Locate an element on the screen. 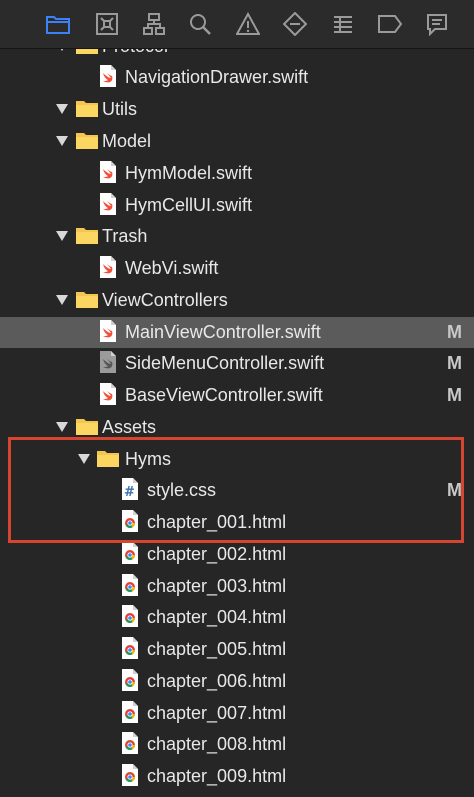 The image size is (474, 797). item-label: WebVi.swift is located at coordinates (172, 268).